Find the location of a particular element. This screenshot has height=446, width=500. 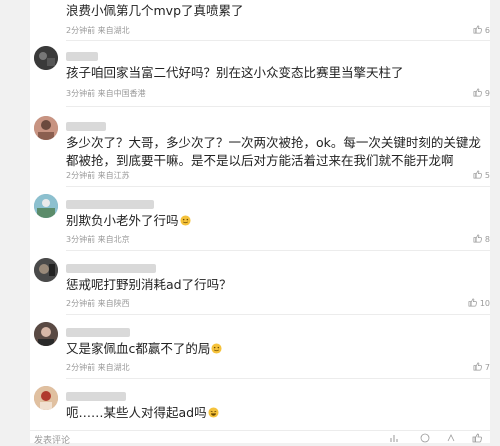

like-button: 5 is located at coordinates (465, 175).